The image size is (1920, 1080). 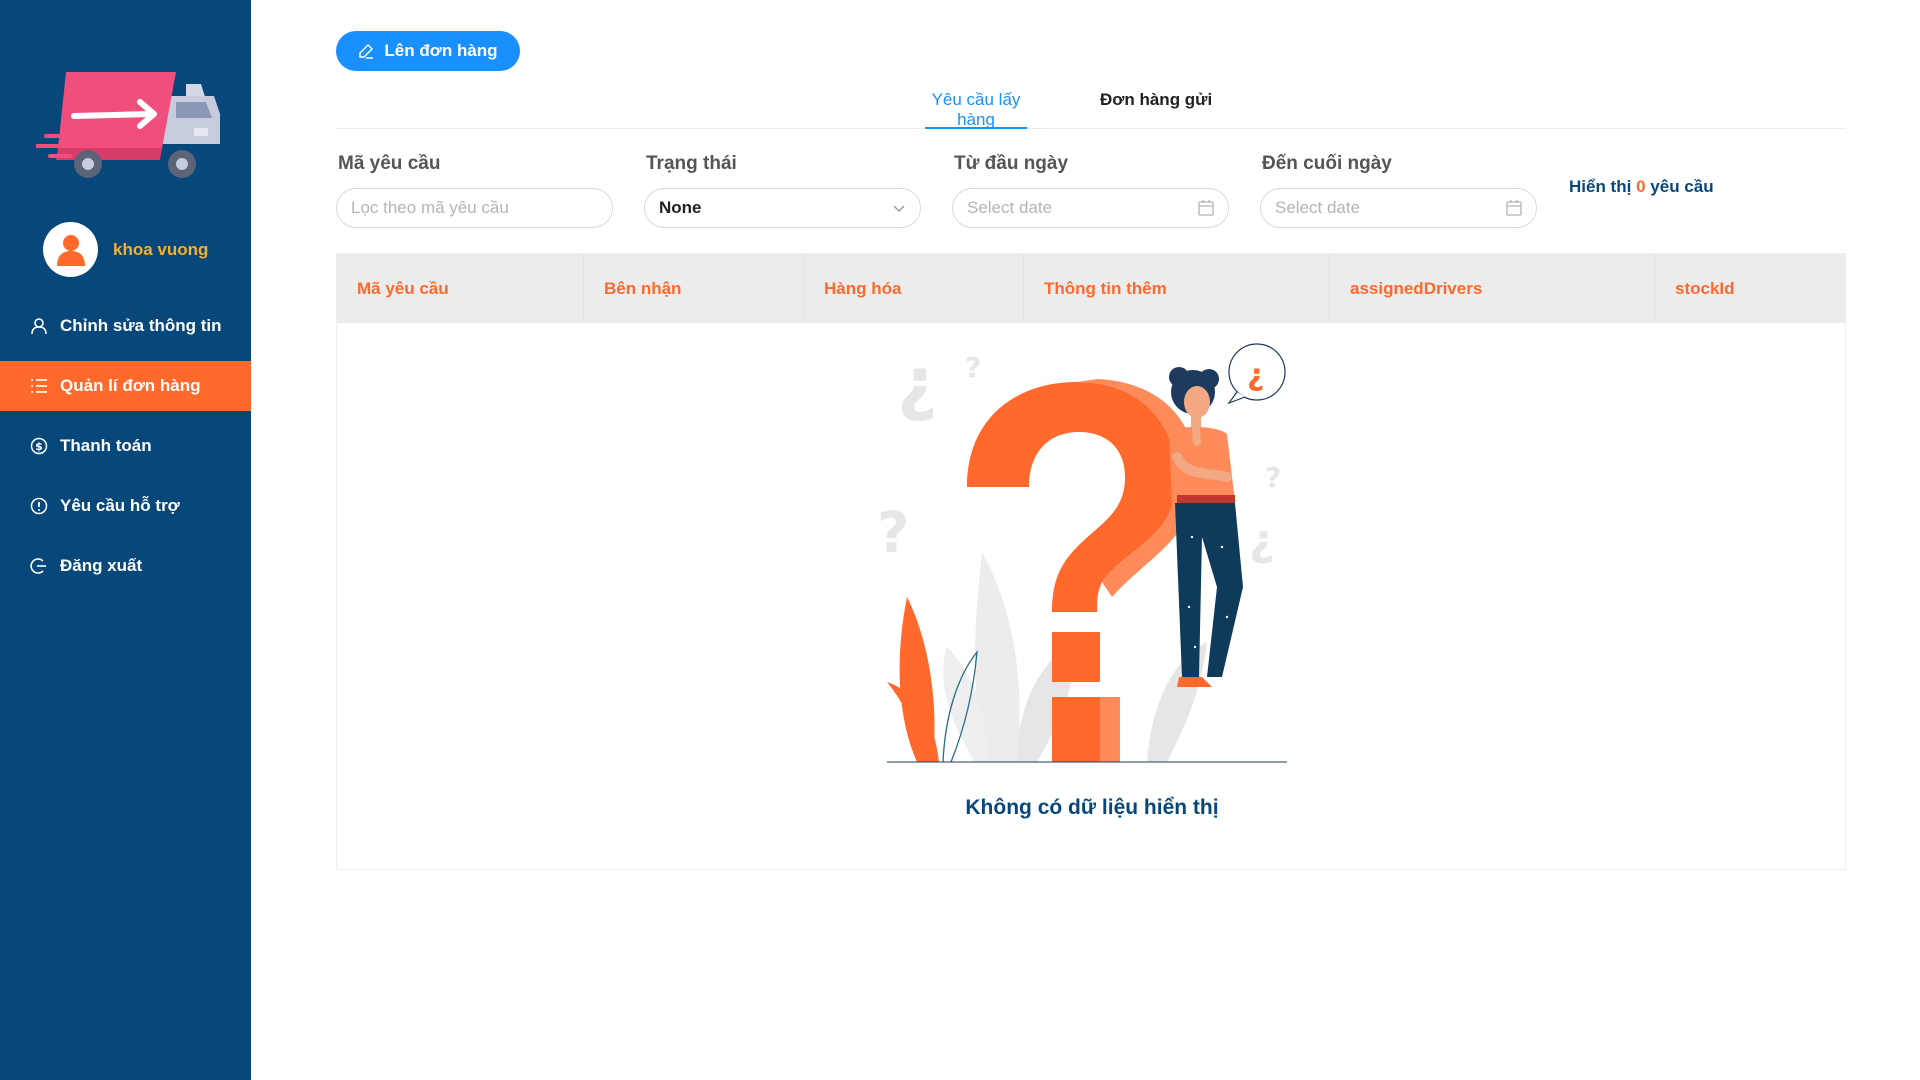 I want to click on user-avatar-icon, so click(x=70, y=250).